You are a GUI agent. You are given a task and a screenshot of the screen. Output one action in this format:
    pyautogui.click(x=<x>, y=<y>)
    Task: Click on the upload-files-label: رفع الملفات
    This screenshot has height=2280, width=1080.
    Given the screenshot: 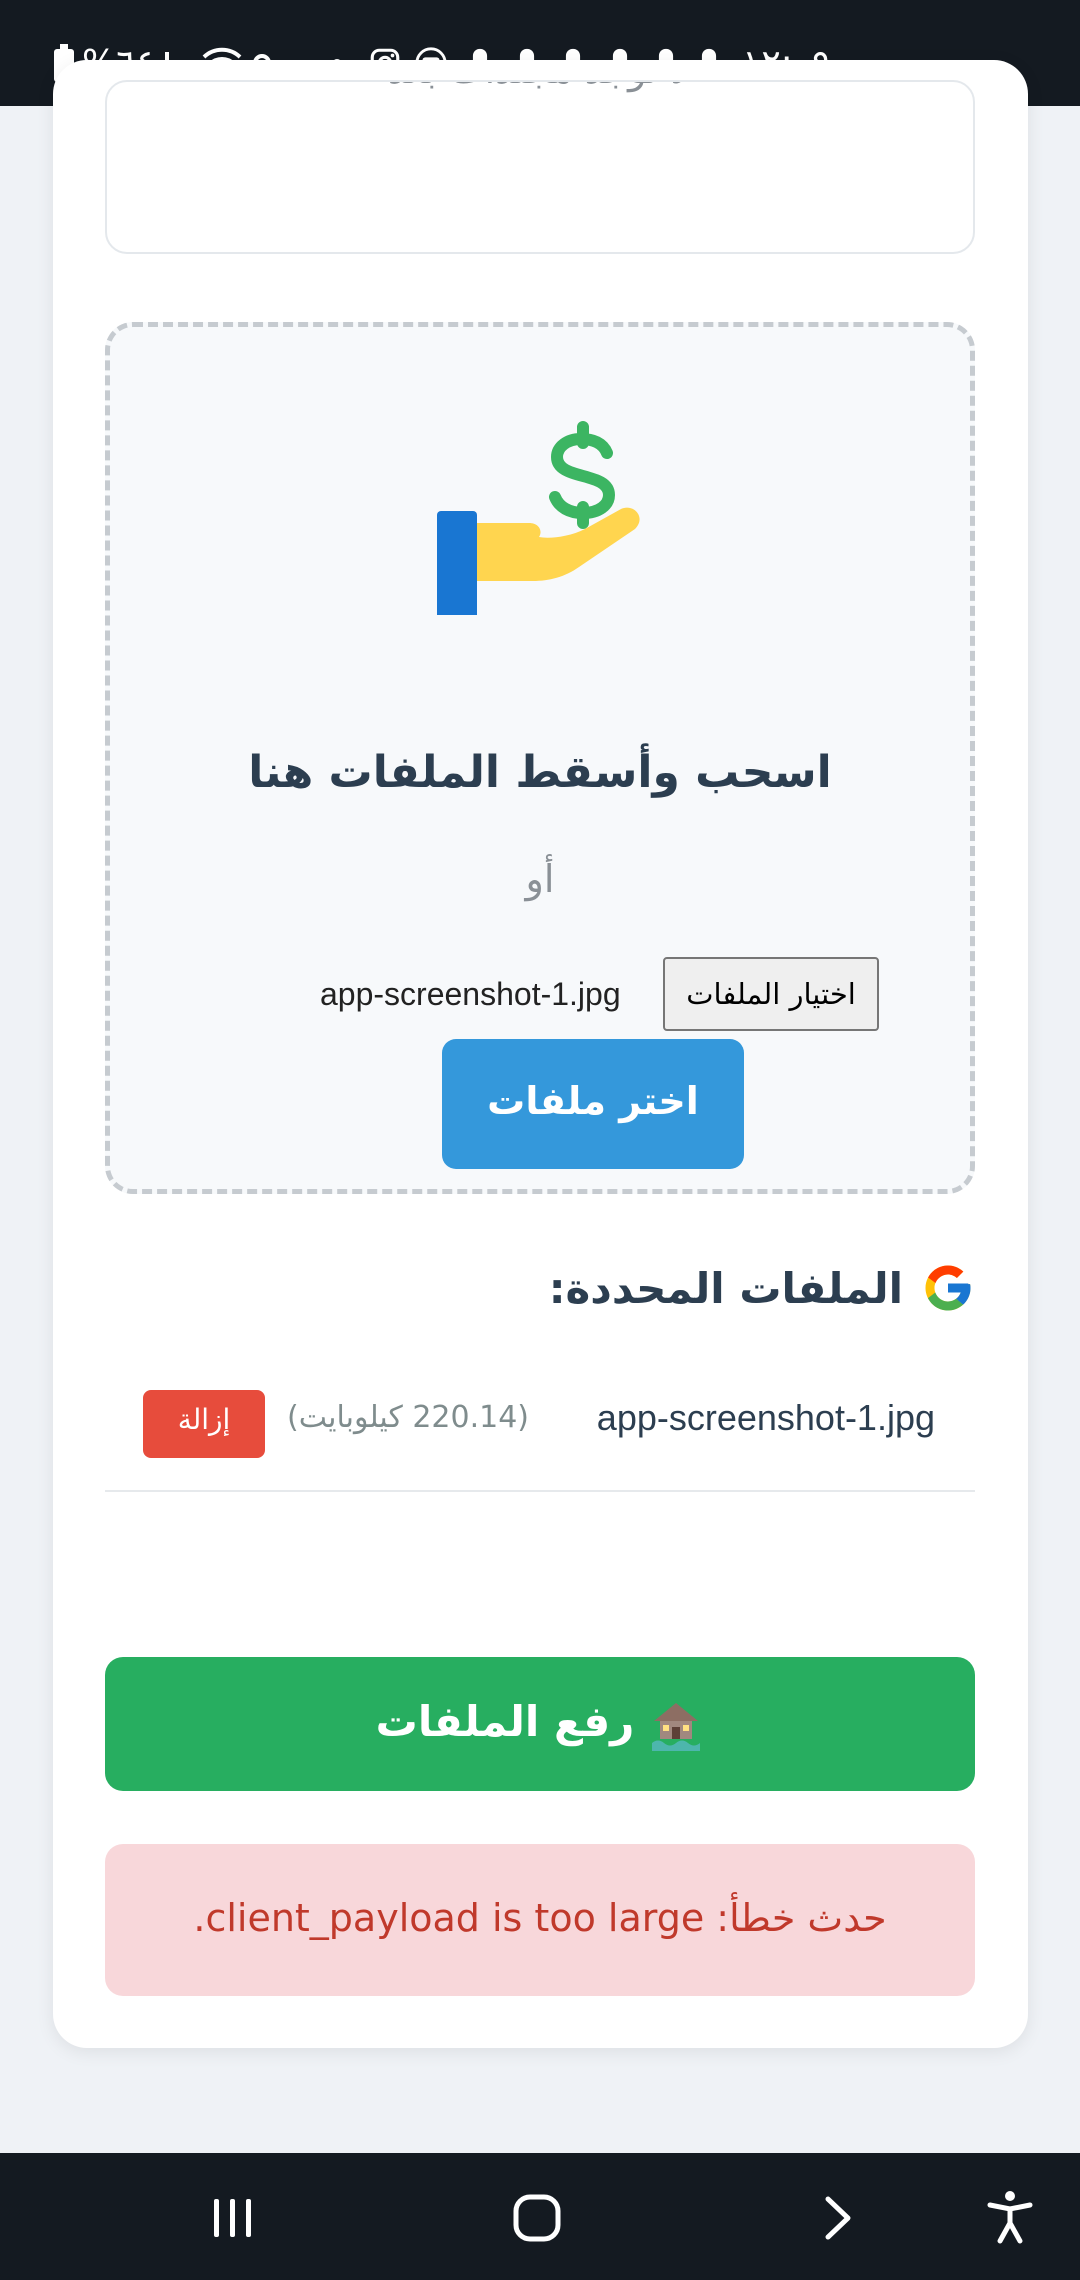 What is the action you would take?
    pyautogui.click(x=505, y=1721)
    